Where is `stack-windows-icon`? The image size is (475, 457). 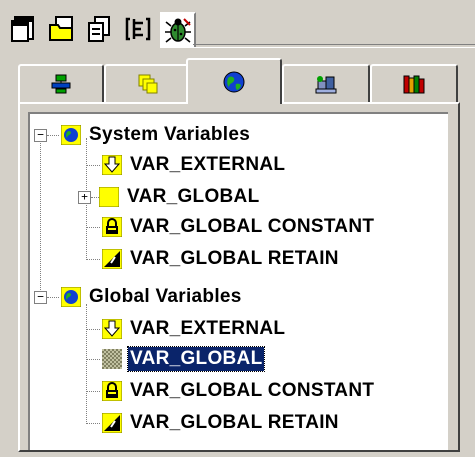
stack-windows-icon is located at coordinates (148, 84).